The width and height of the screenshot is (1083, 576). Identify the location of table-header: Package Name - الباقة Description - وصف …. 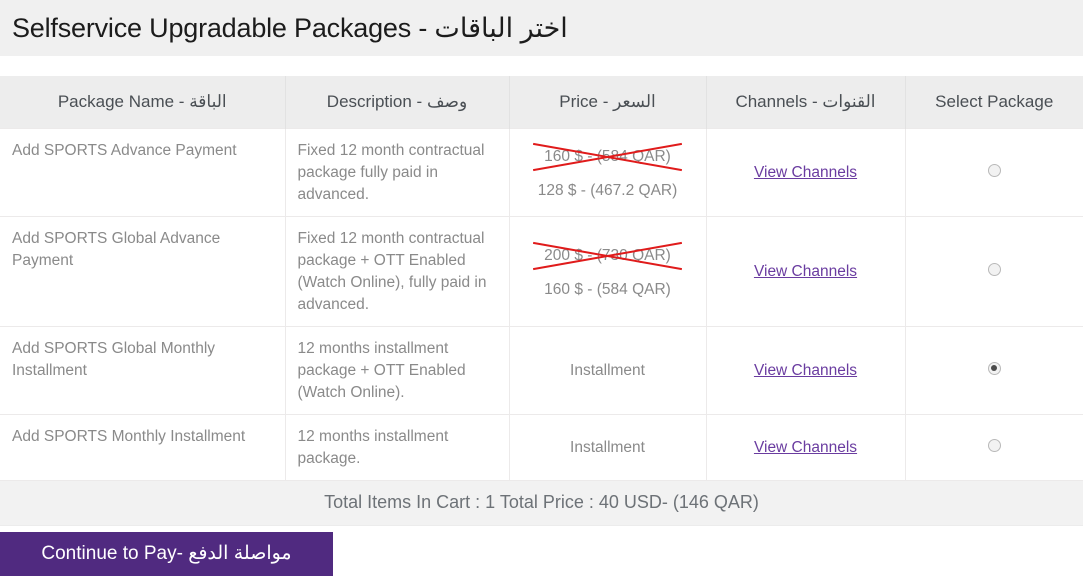
(541, 102).